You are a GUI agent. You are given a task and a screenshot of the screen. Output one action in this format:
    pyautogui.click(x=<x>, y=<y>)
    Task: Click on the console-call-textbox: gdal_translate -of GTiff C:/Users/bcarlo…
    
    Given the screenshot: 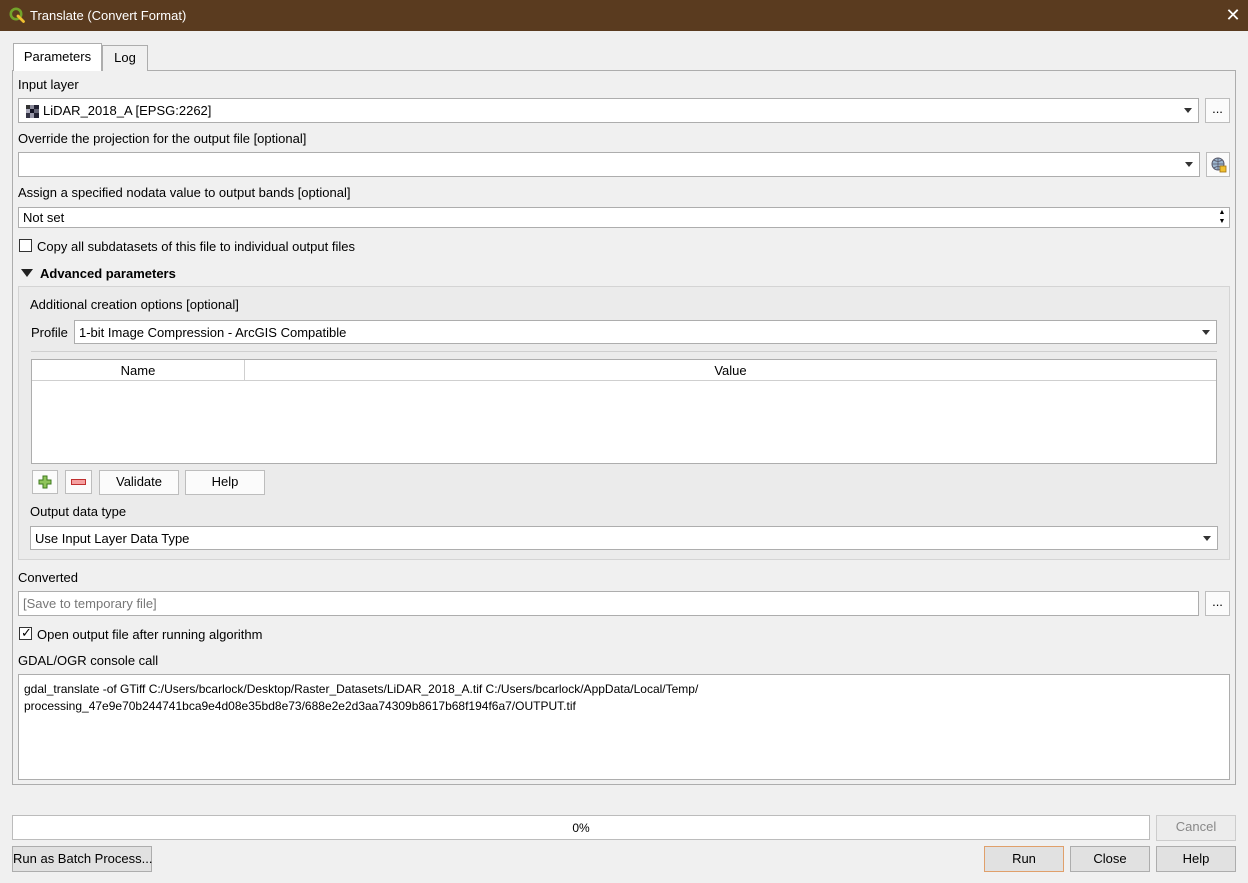 What is the action you would take?
    pyautogui.click(x=624, y=727)
    